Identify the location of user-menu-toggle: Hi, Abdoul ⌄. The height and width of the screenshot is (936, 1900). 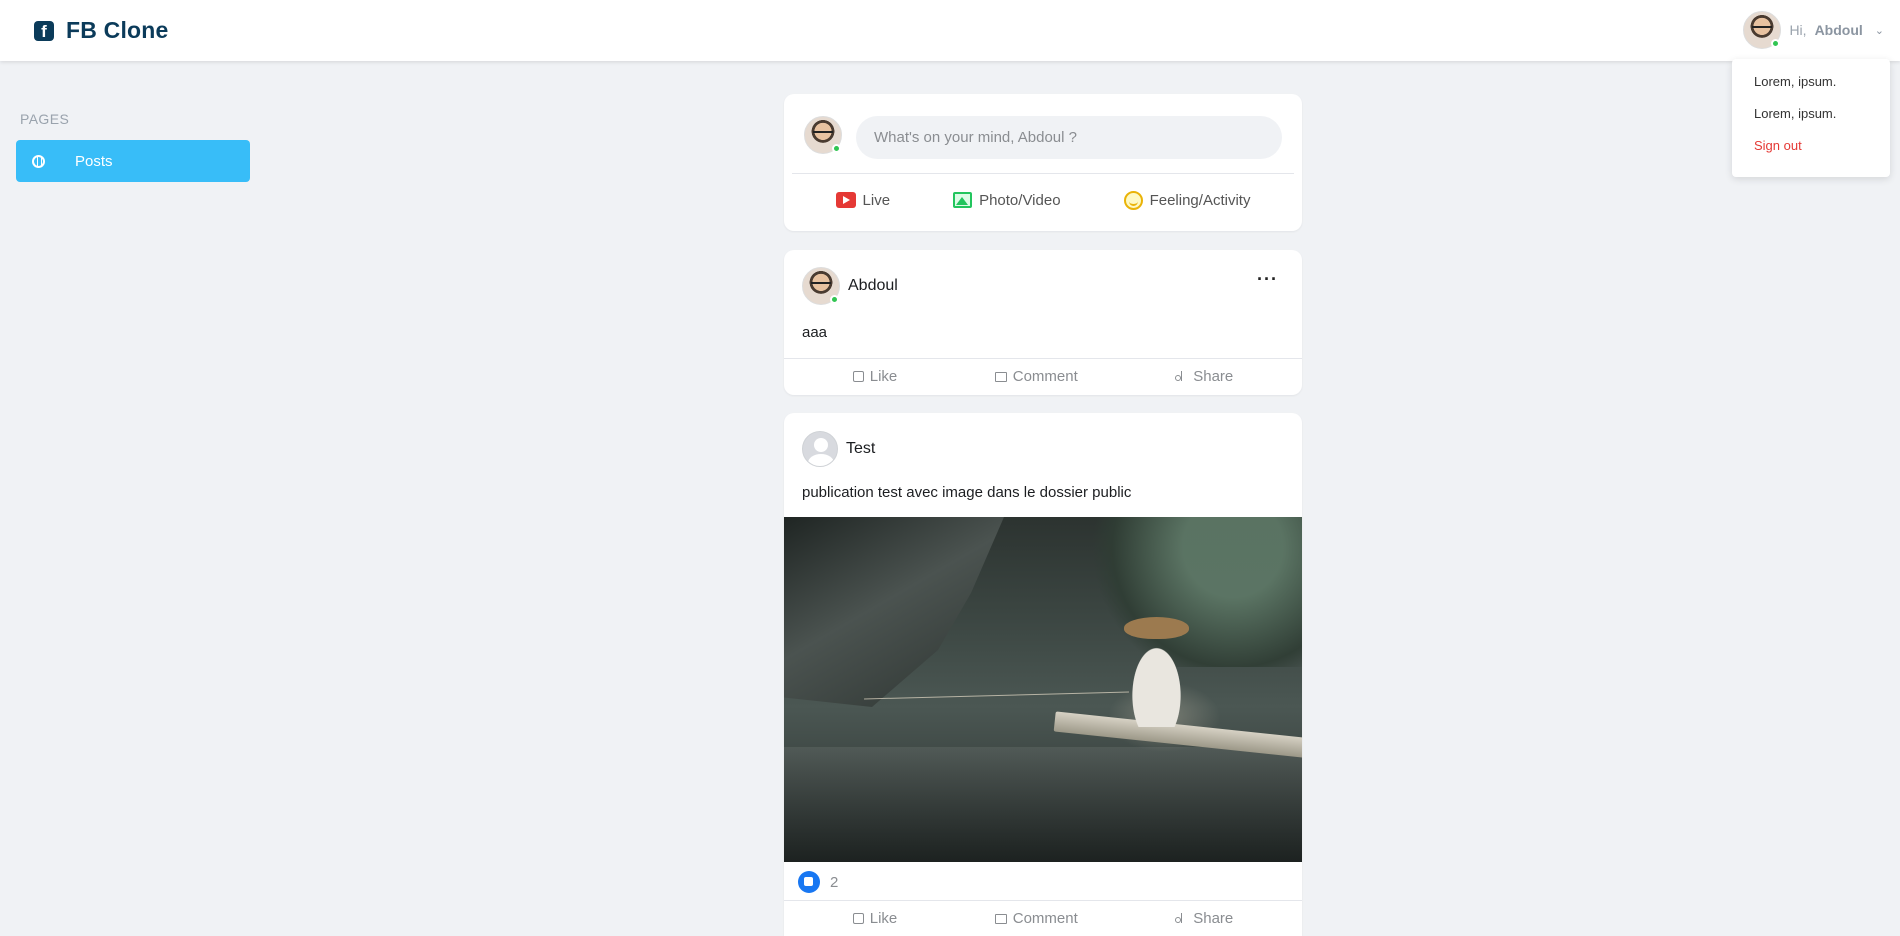
(1813, 30).